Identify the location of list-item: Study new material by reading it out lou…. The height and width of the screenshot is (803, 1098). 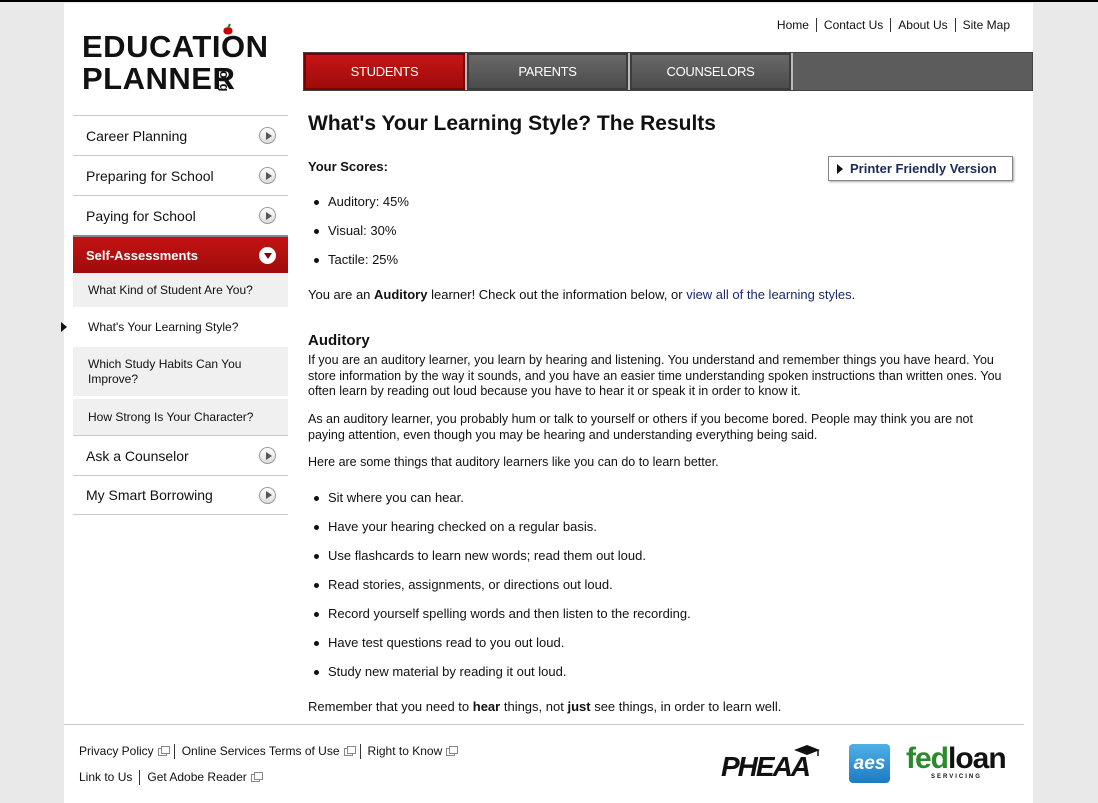
(499, 678).